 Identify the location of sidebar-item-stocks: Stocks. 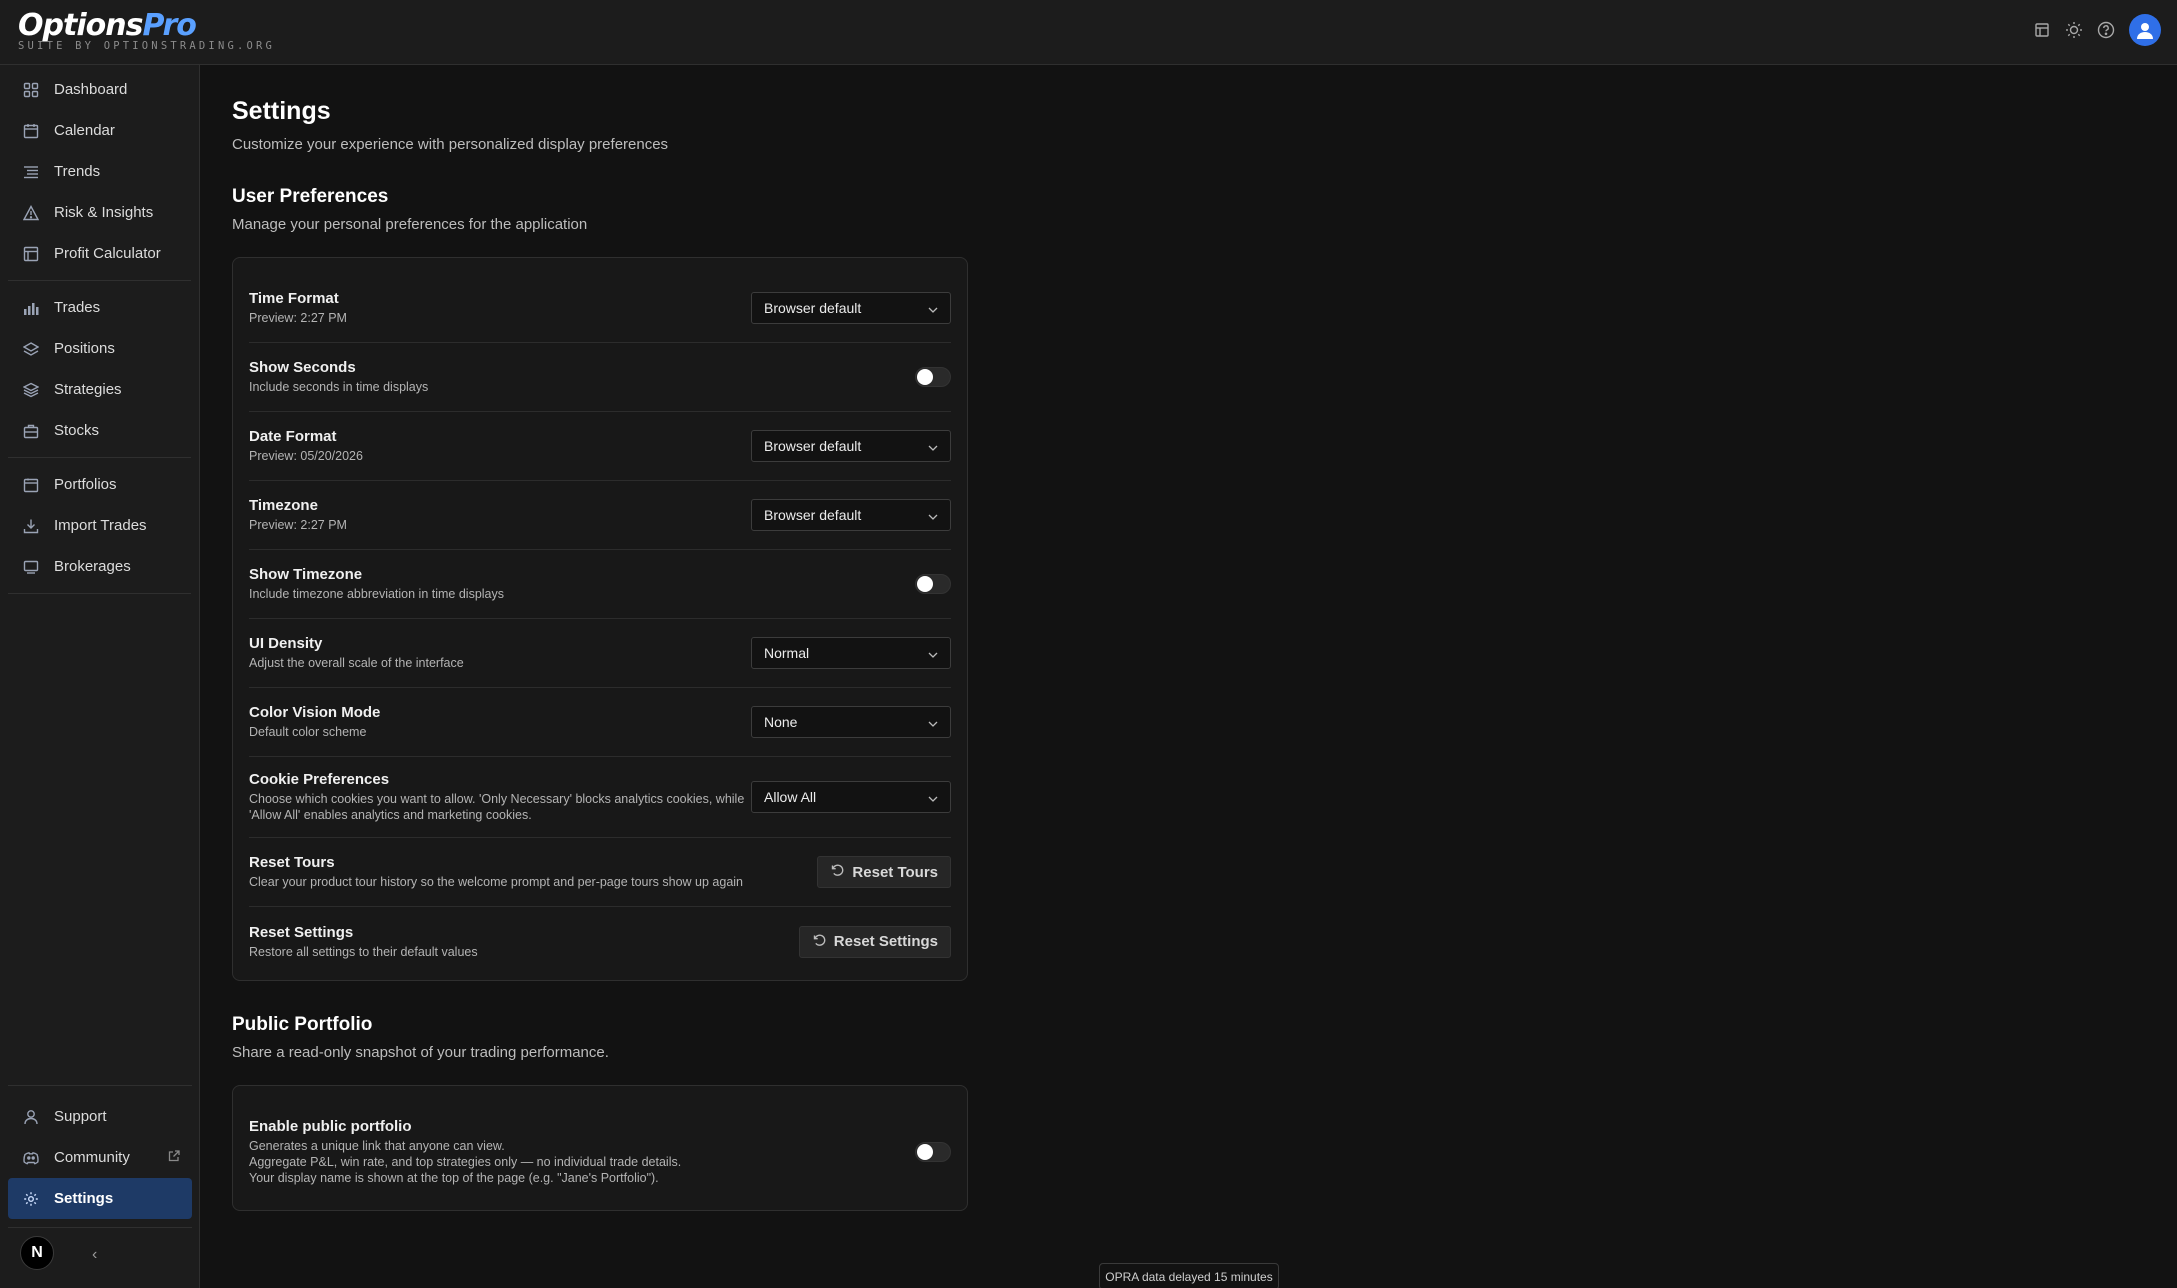
(99, 430).